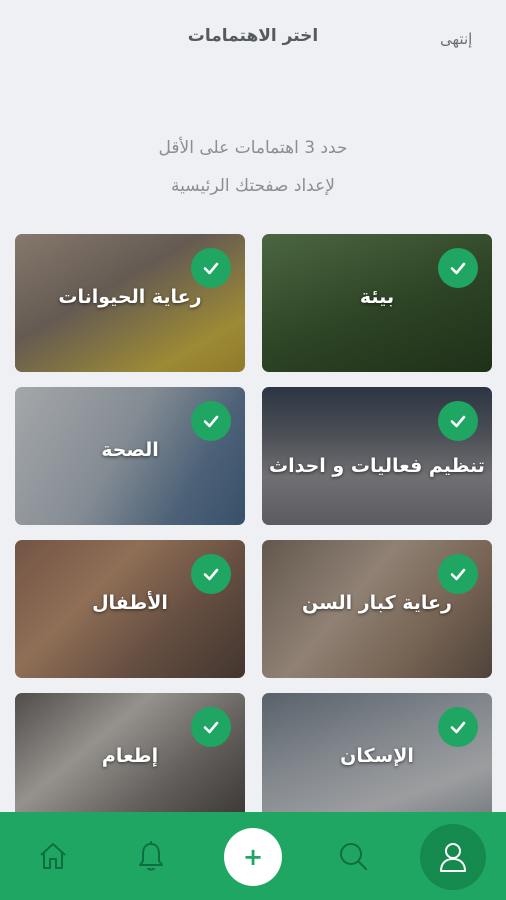 The width and height of the screenshot is (506, 900). I want to click on interest-card-environment: بيئة, so click(377, 303).